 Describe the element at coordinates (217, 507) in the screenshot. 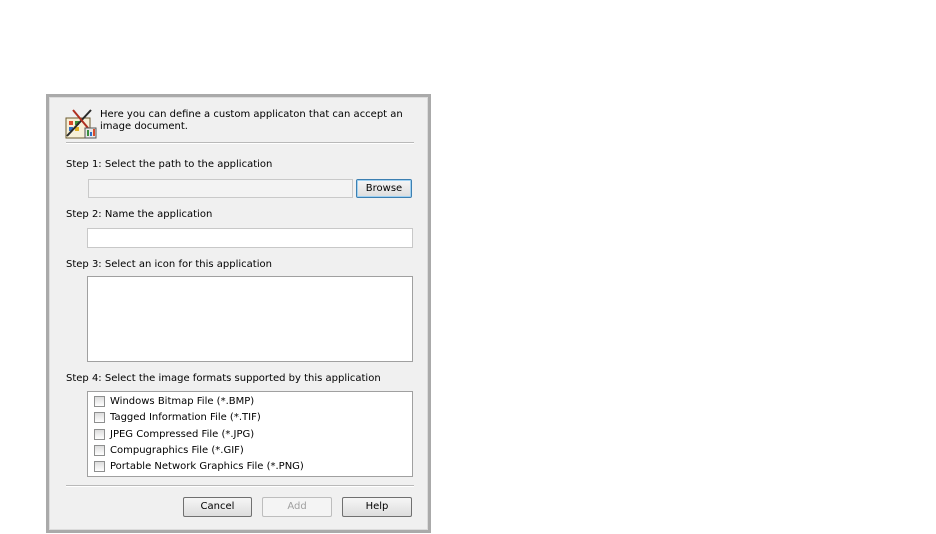

I see `cancel-button: Cancel` at that location.